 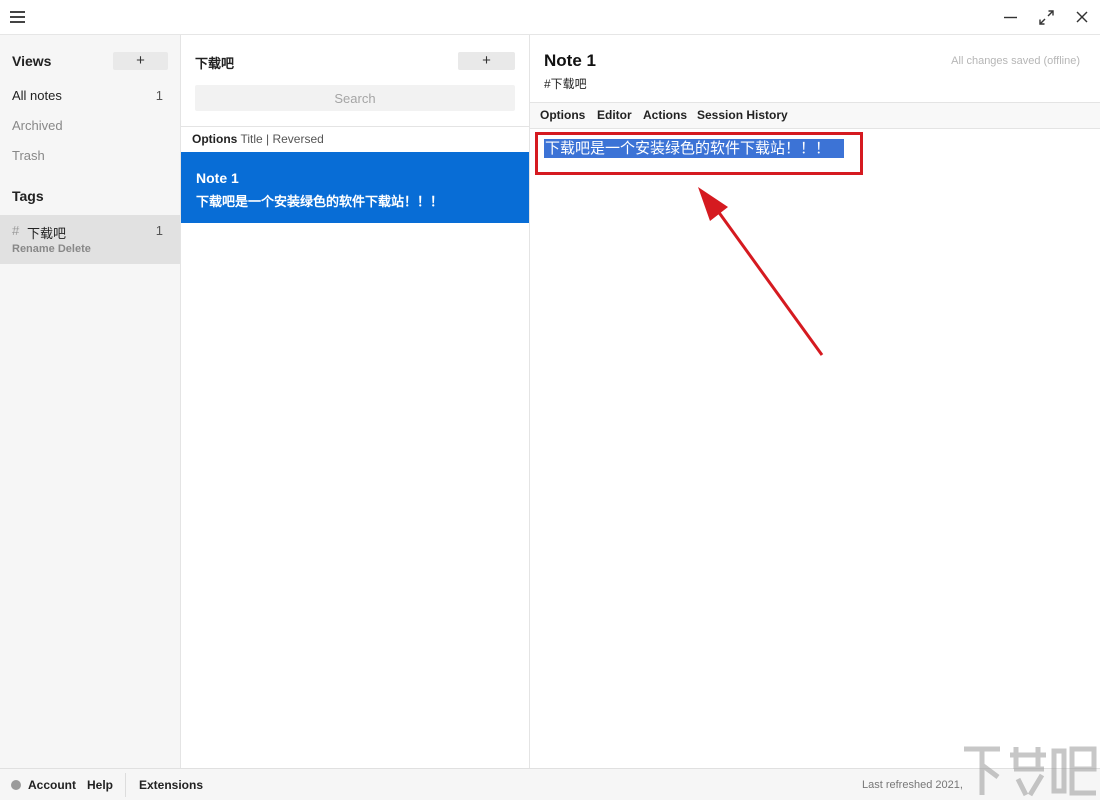 I want to click on maximize-icon, so click(x=1046, y=17).